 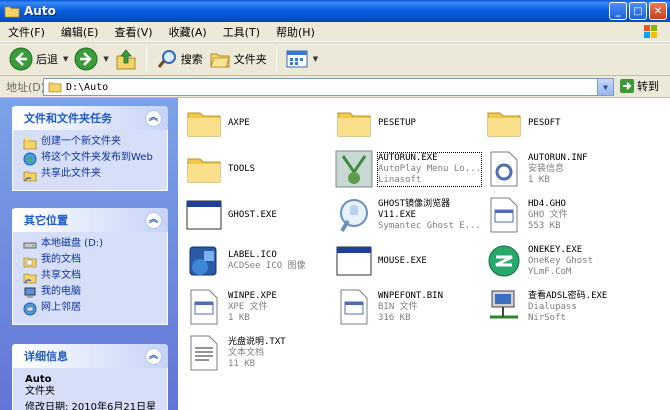 What do you see at coordinates (605, 87) in the screenshot?
I see `address-dropdown-button: ▼` at bounding box center [605, 87].